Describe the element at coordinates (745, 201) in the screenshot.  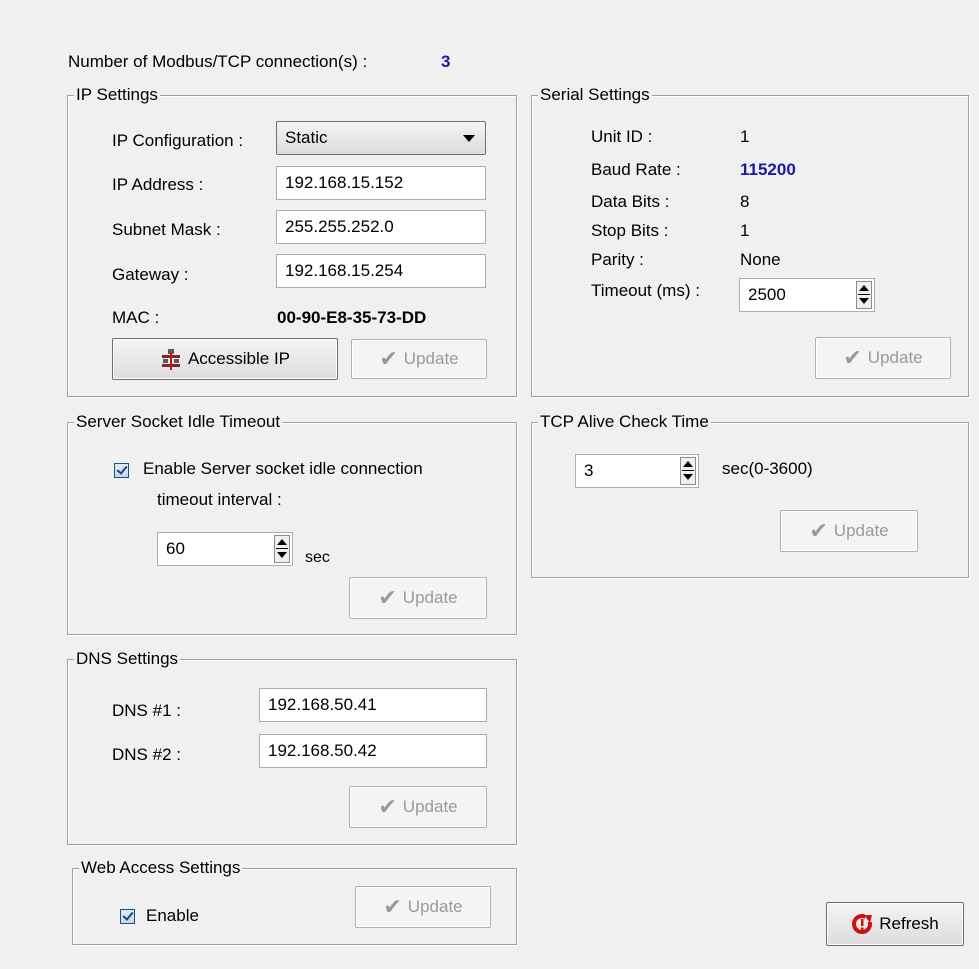
I see `data-bits-value: 8` at that location.